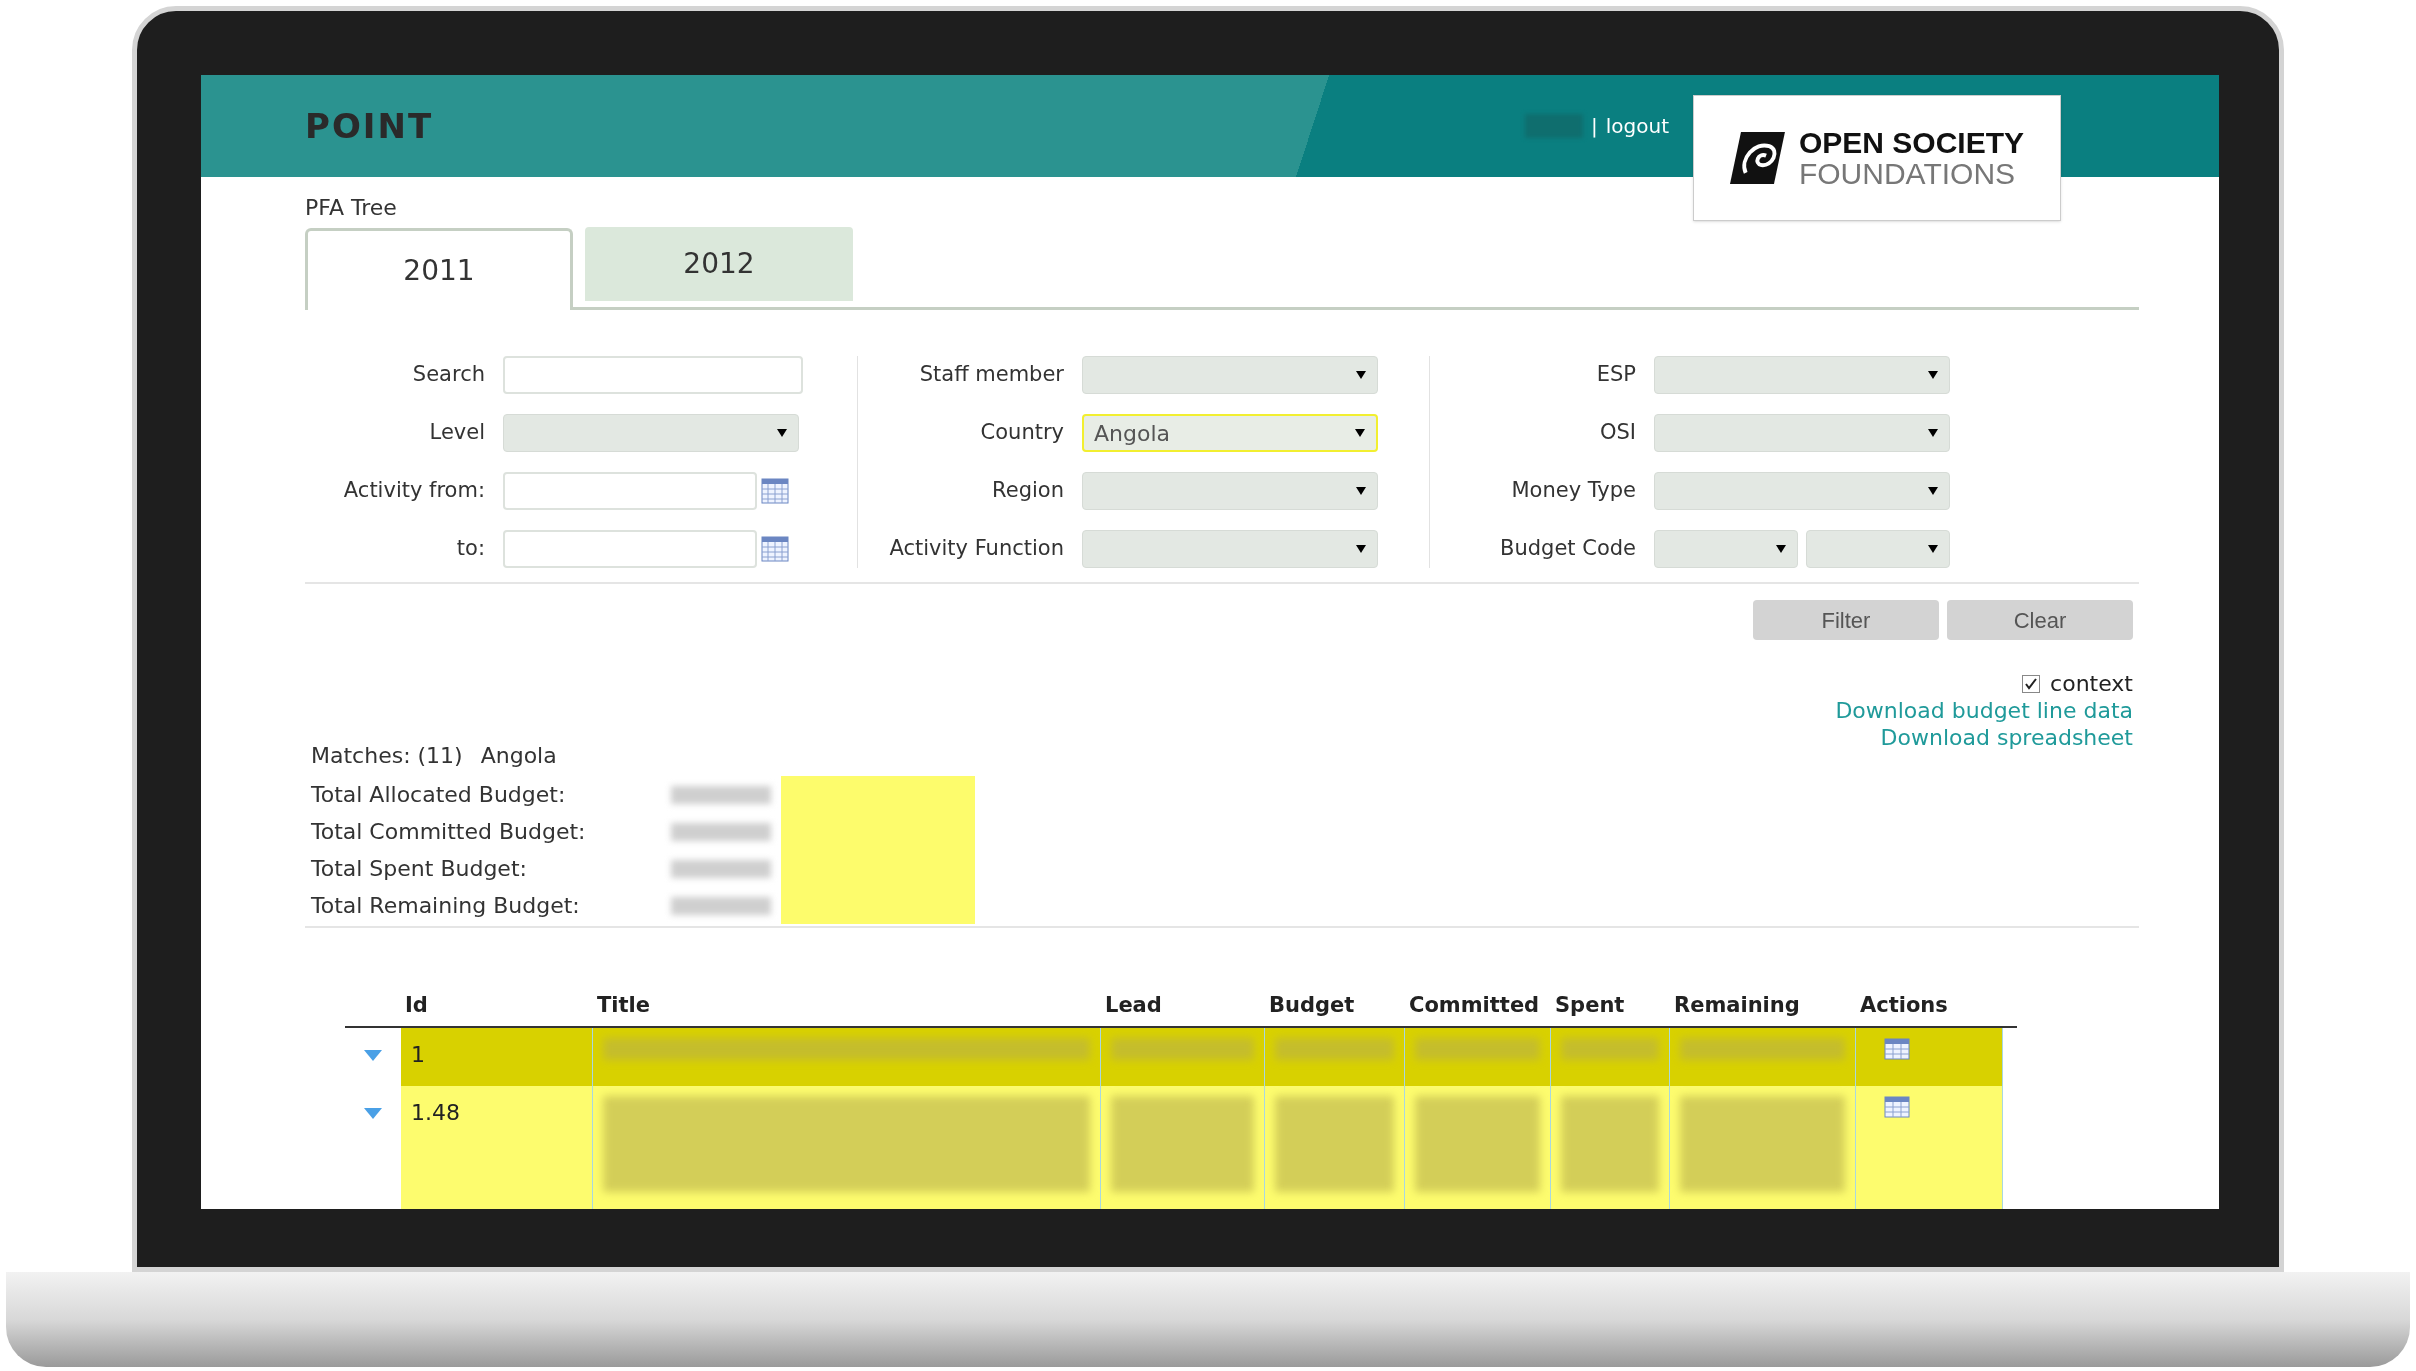 The height and width of the screenshot is (1371, 2416). I want to click on filter-label: Budget Code, so click(1567, 549).